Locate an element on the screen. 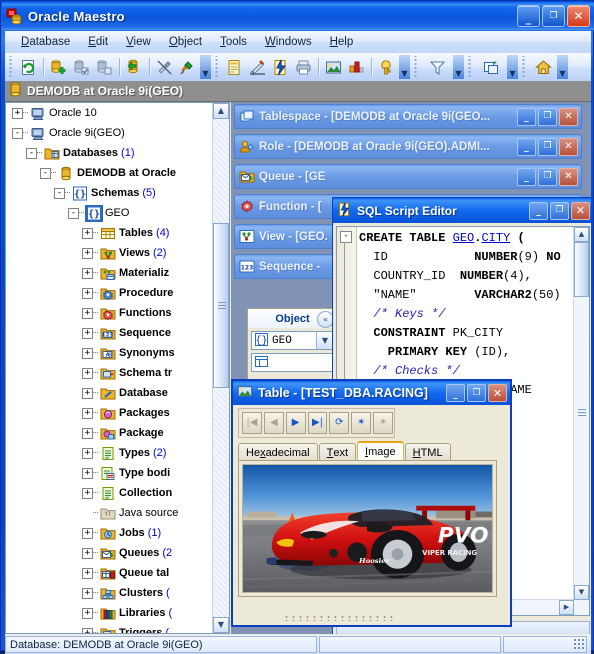 The width and height of the screenshot is (594, 654). last-record-button: ▶| is located at coordinates (317, 423).